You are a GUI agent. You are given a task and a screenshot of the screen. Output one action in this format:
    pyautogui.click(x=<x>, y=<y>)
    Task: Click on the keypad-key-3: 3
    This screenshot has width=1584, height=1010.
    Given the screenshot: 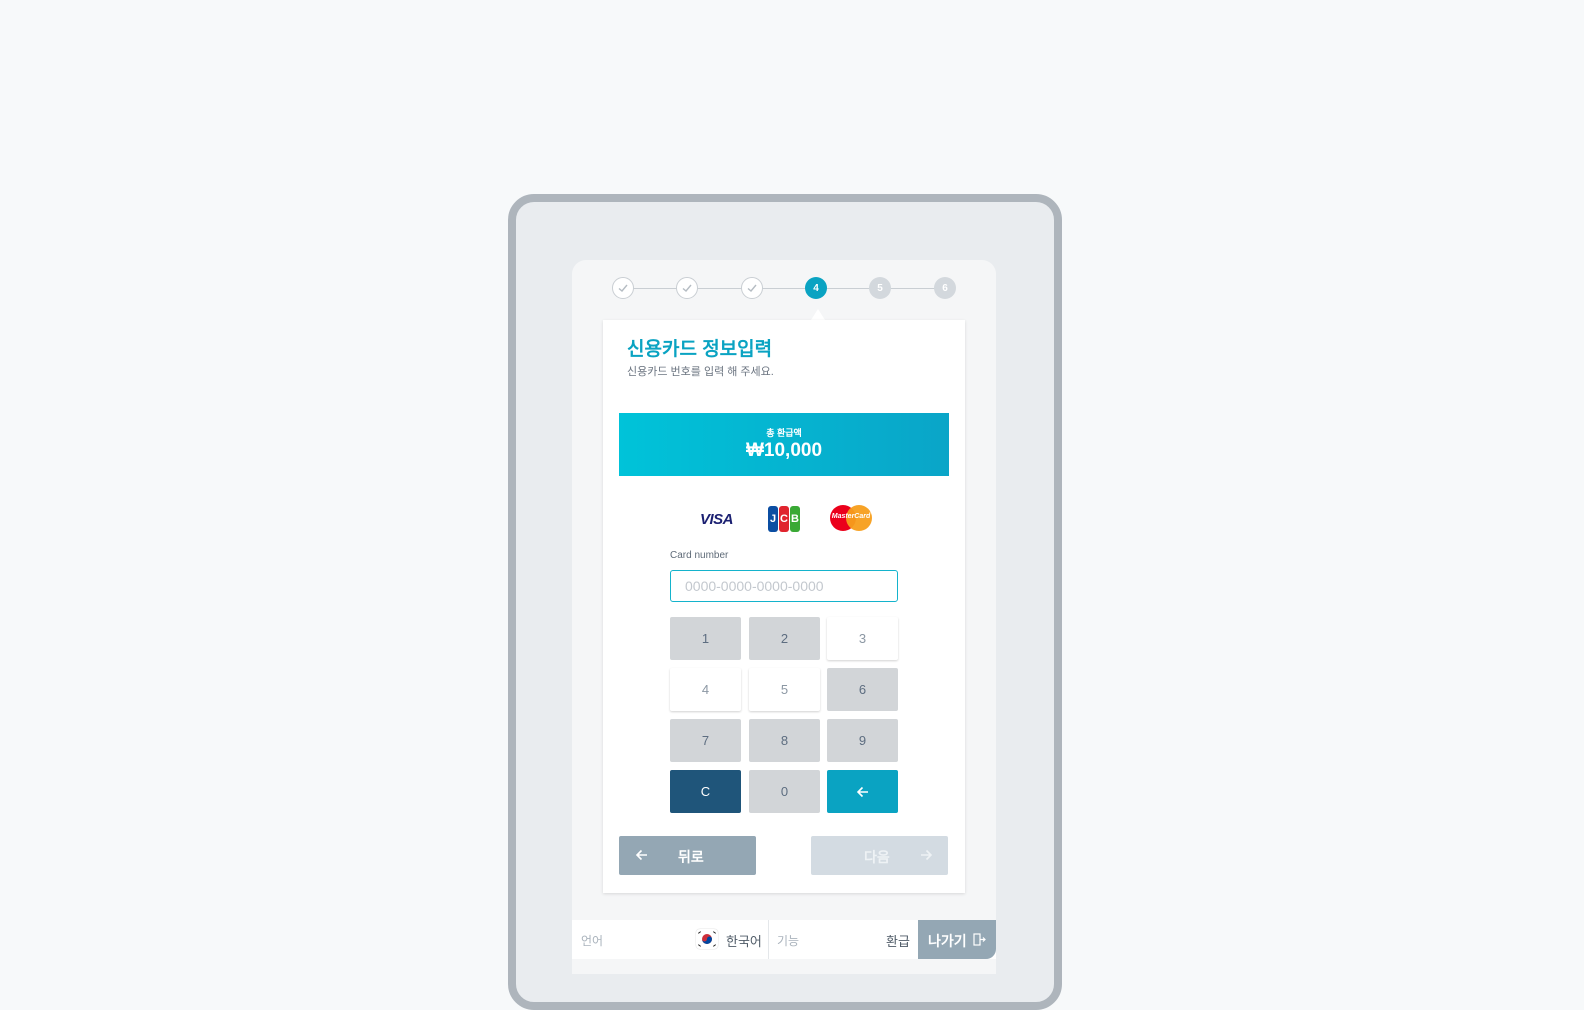 What is the action you would take?
    pyautogui.click(x=862, y=638)
    